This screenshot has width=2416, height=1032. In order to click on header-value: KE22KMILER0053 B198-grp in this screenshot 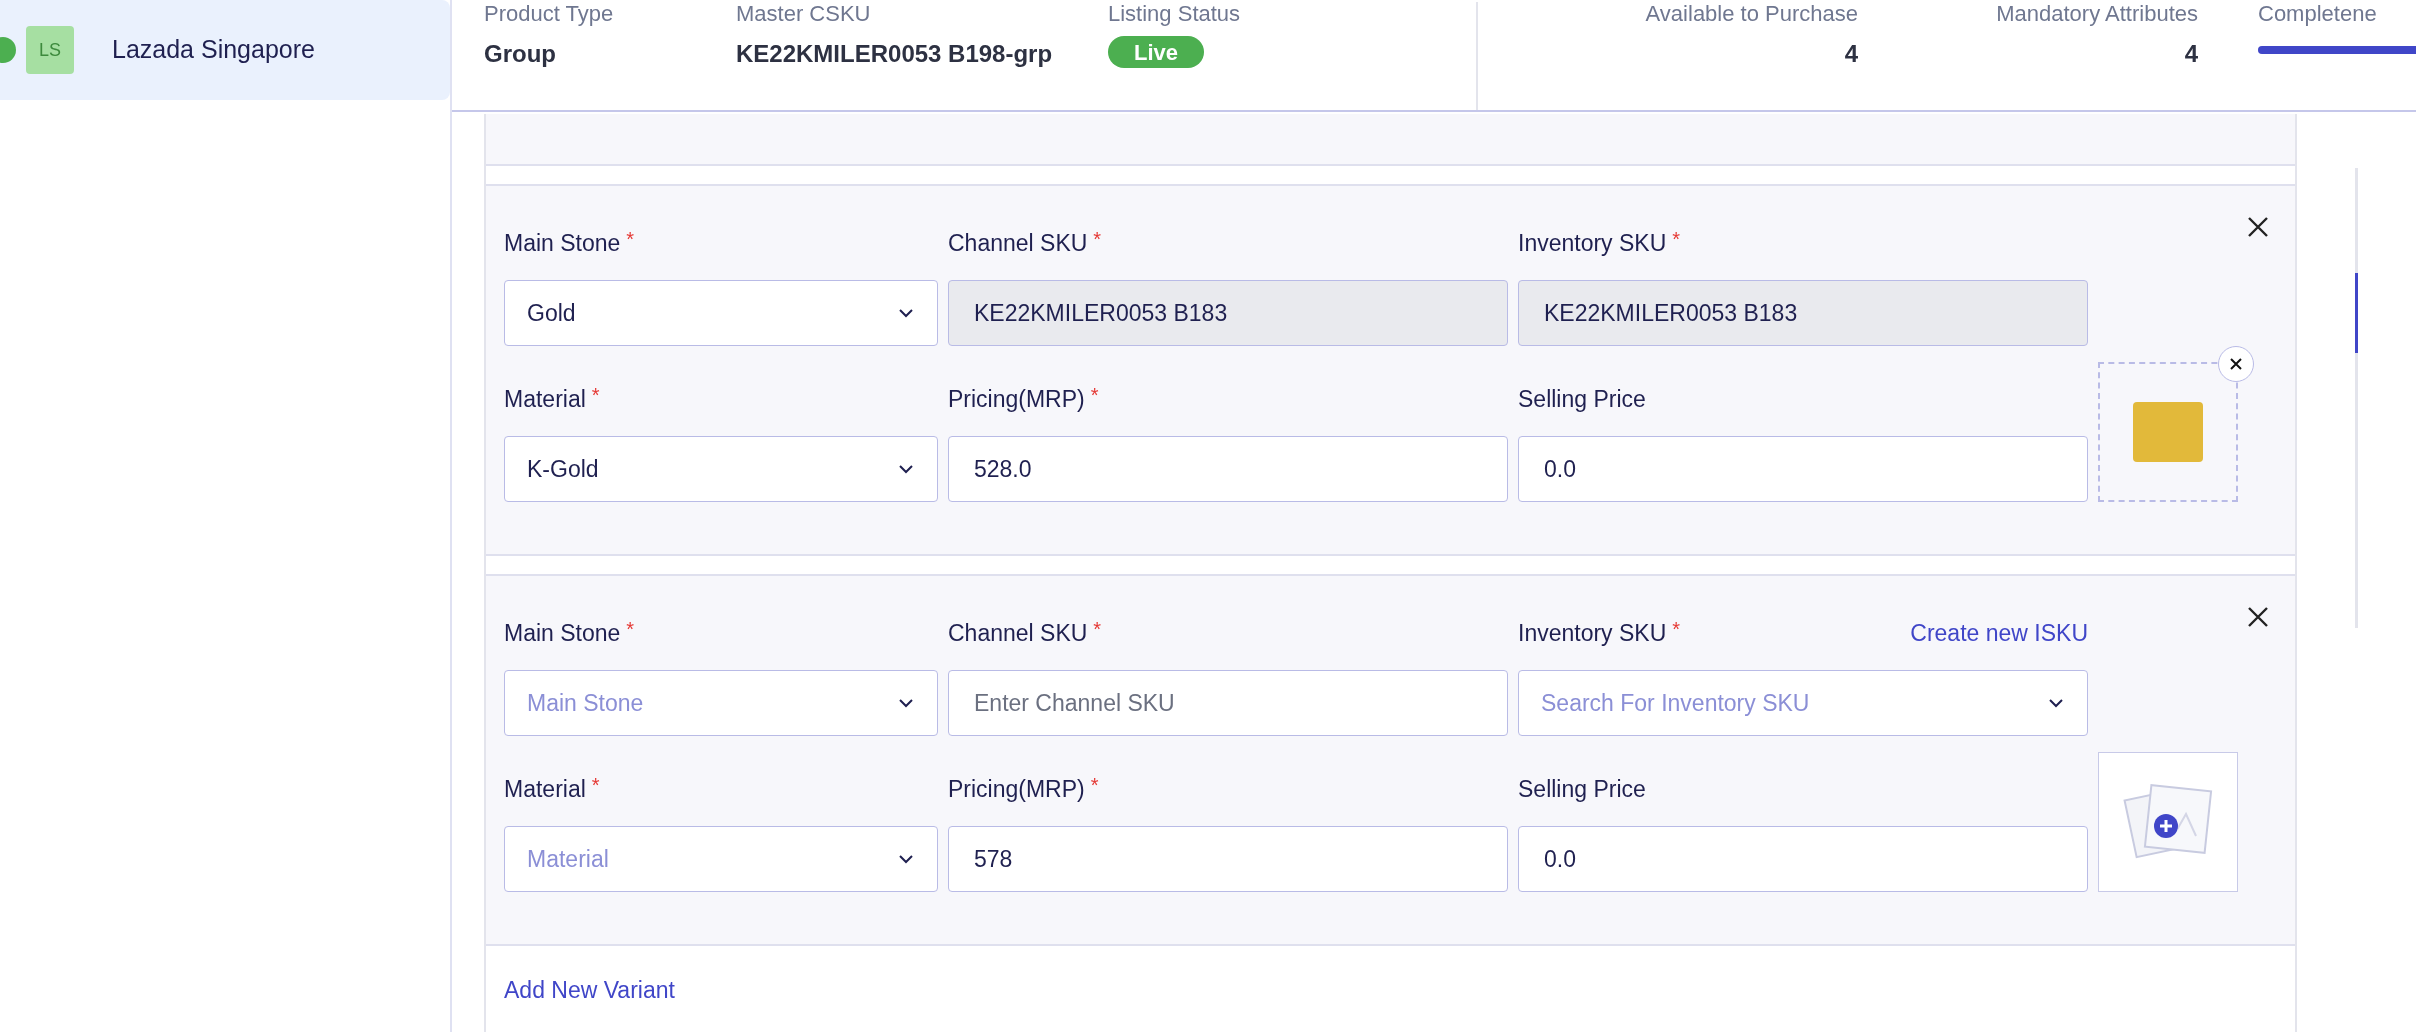, I will do `click(895, 54)`.